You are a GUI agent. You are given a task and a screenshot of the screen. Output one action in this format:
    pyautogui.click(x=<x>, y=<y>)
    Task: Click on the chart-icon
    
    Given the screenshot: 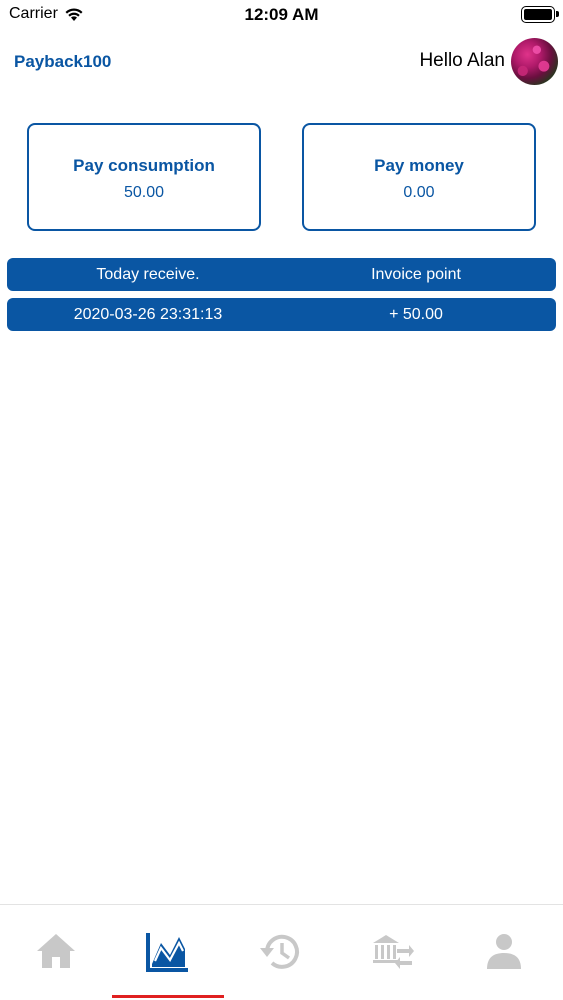 What is the action you would take?
    pyautogui.click(x=167, y=952)
    